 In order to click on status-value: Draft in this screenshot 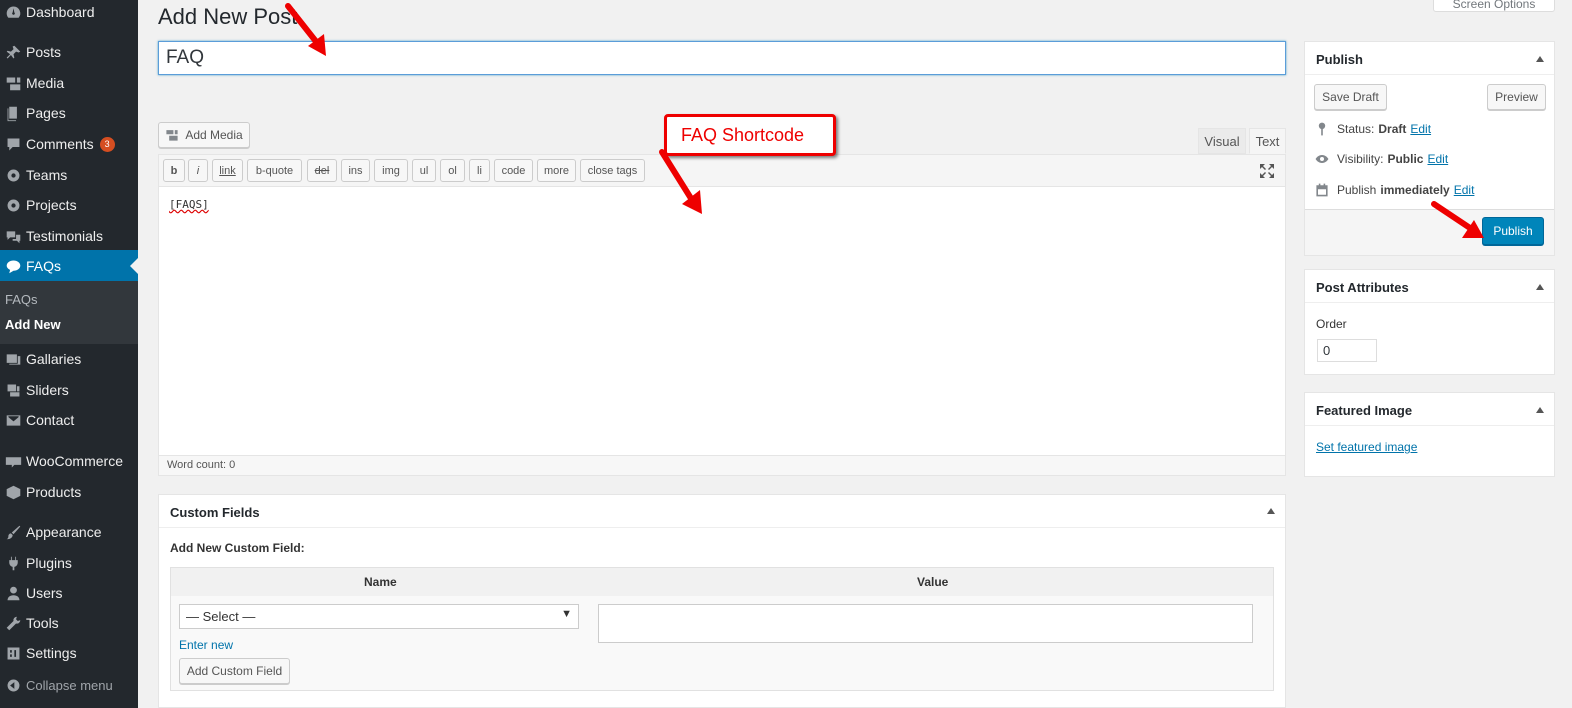, I will do `click(1392, 129)`.